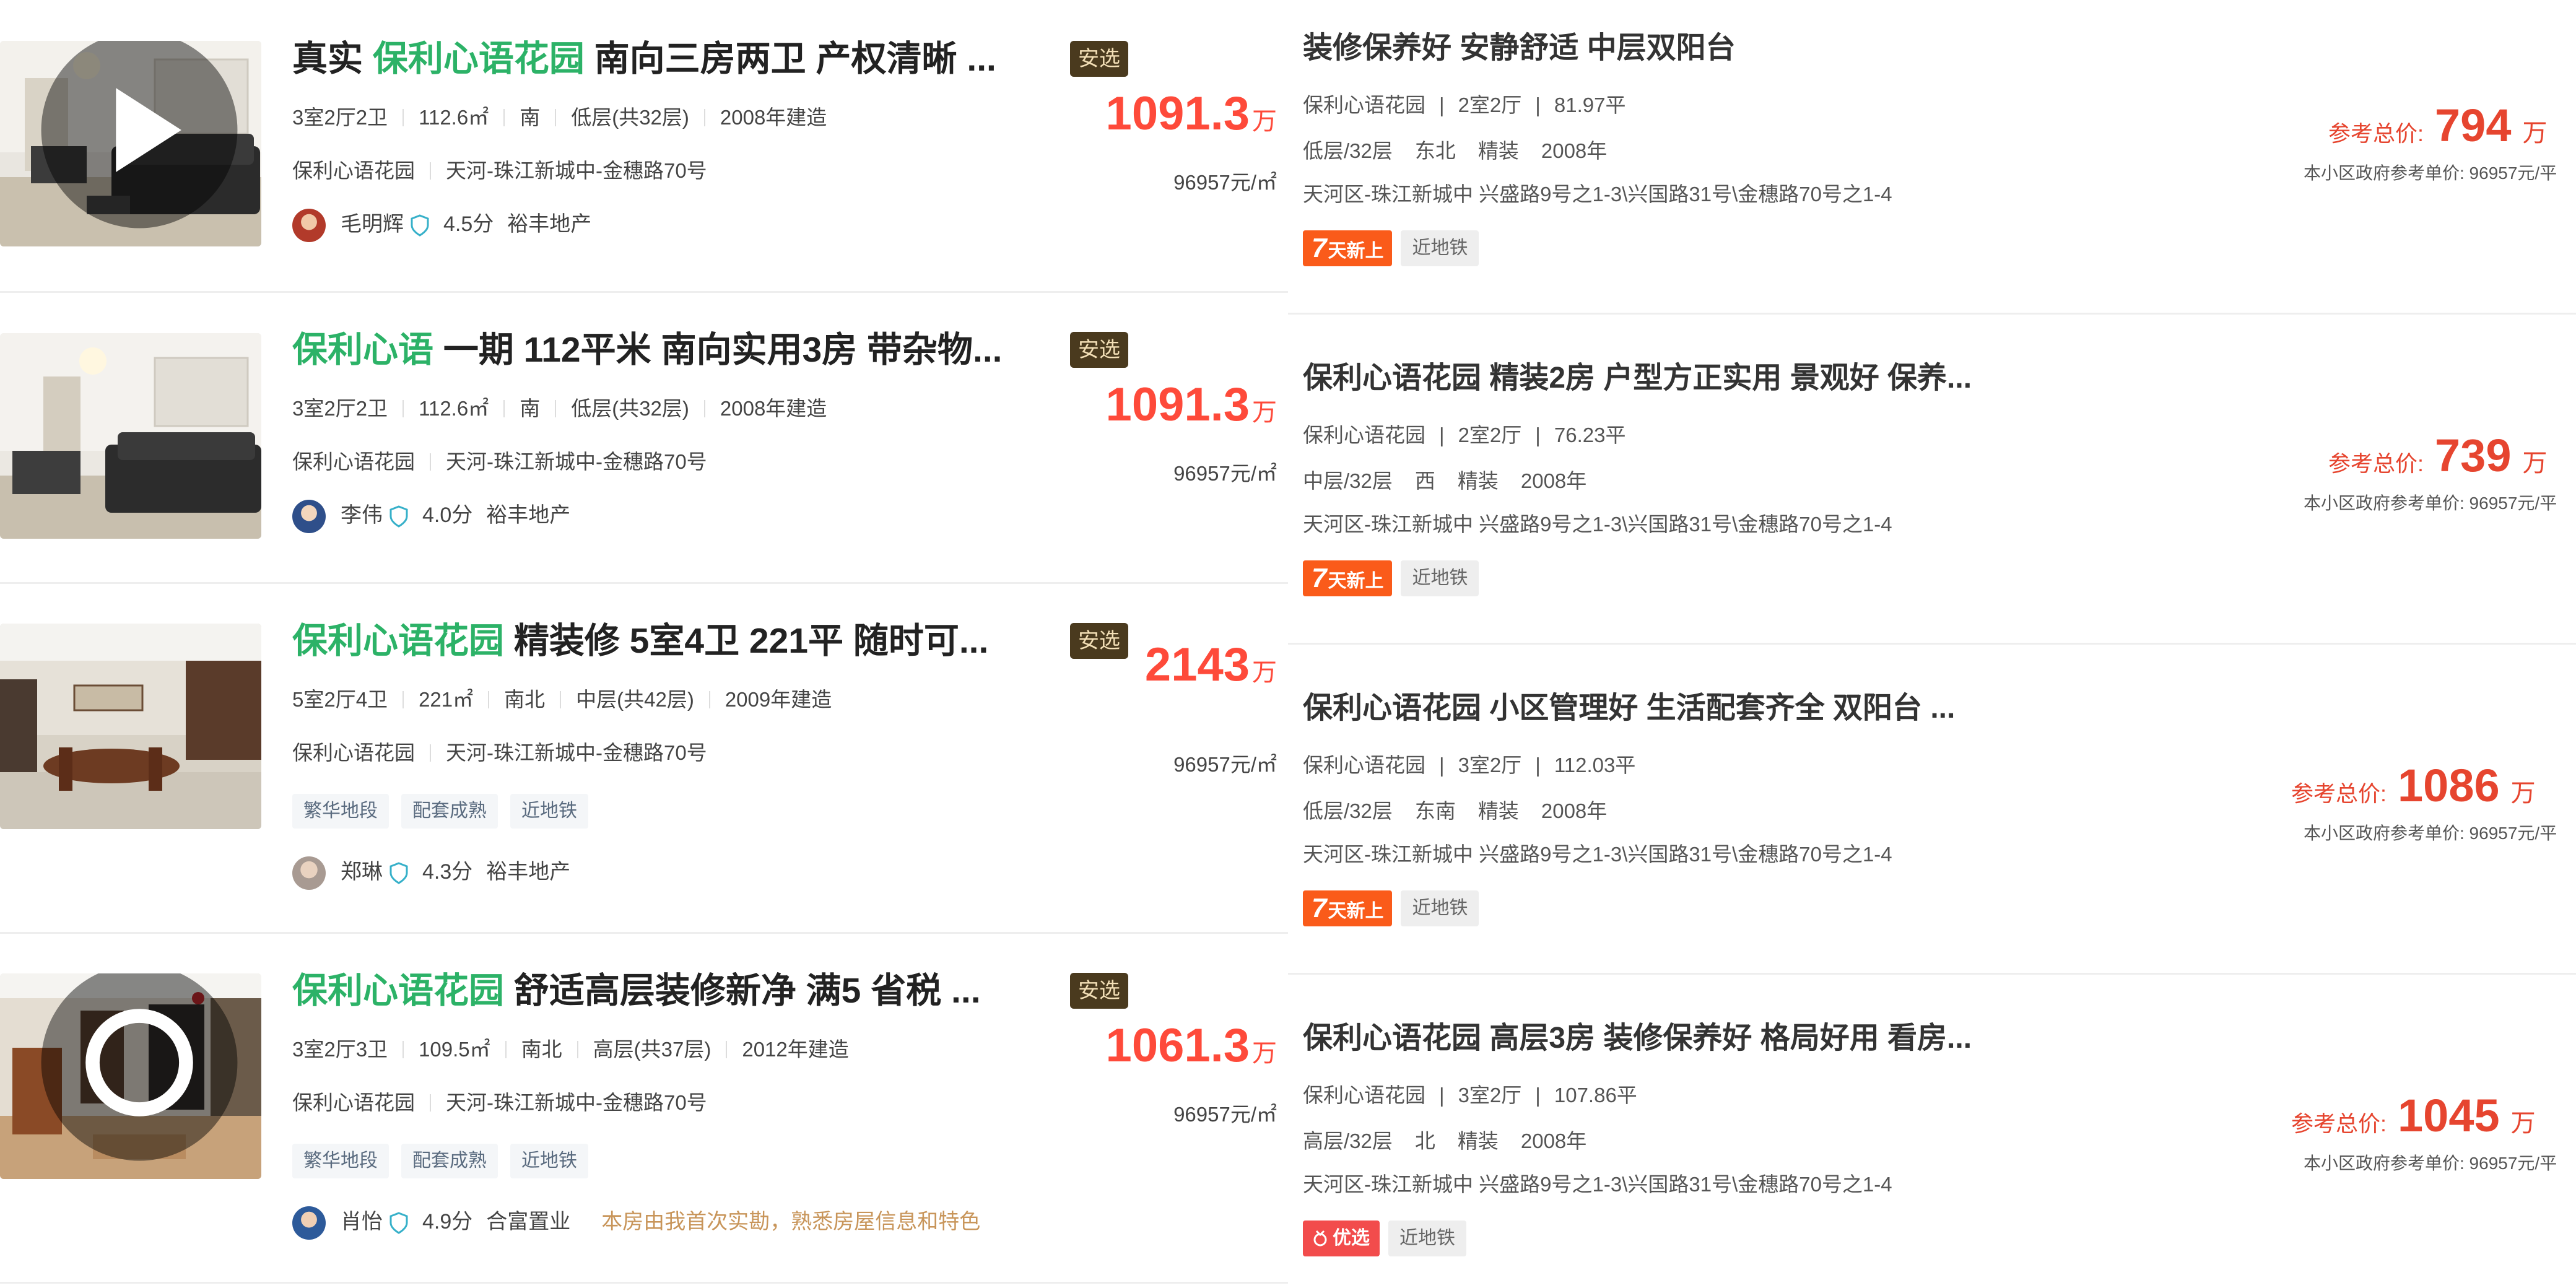  Describe the element at coordinates (570, 1049) in the screenshot. I see `listing-attributes: 3室2厅3卫 109.5㎡ 南北 高层(共37层) 2012年建造` at that location.